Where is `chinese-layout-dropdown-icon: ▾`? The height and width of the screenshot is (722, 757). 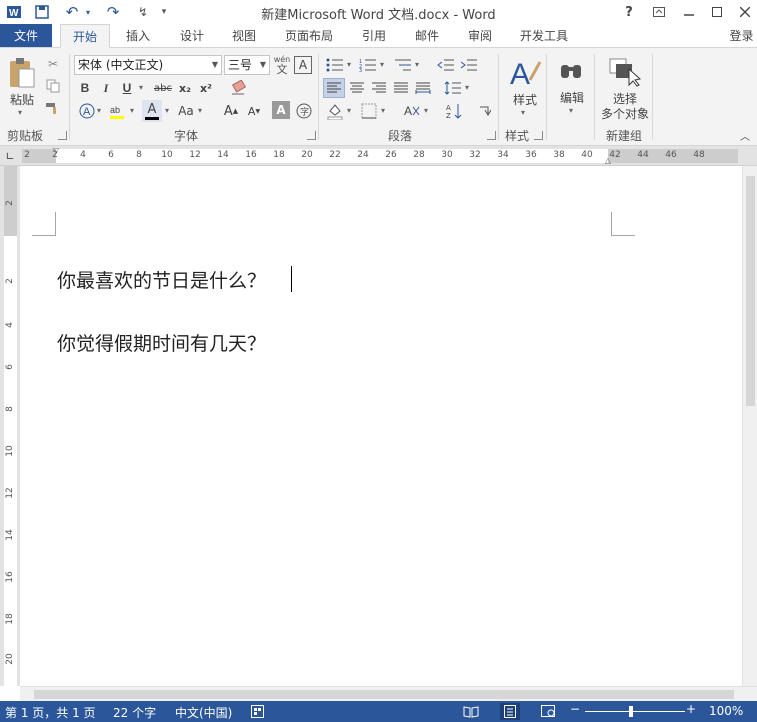 chinese-layout-dropdown-icon: ▾ is located at coordinates (426, 110).